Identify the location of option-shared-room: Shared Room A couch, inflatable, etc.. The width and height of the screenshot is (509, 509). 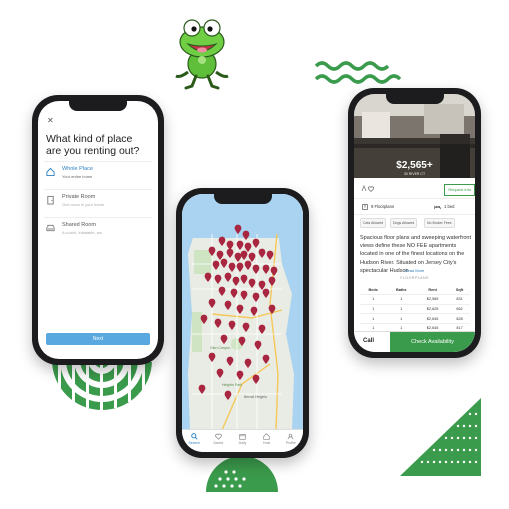
(98, 230).